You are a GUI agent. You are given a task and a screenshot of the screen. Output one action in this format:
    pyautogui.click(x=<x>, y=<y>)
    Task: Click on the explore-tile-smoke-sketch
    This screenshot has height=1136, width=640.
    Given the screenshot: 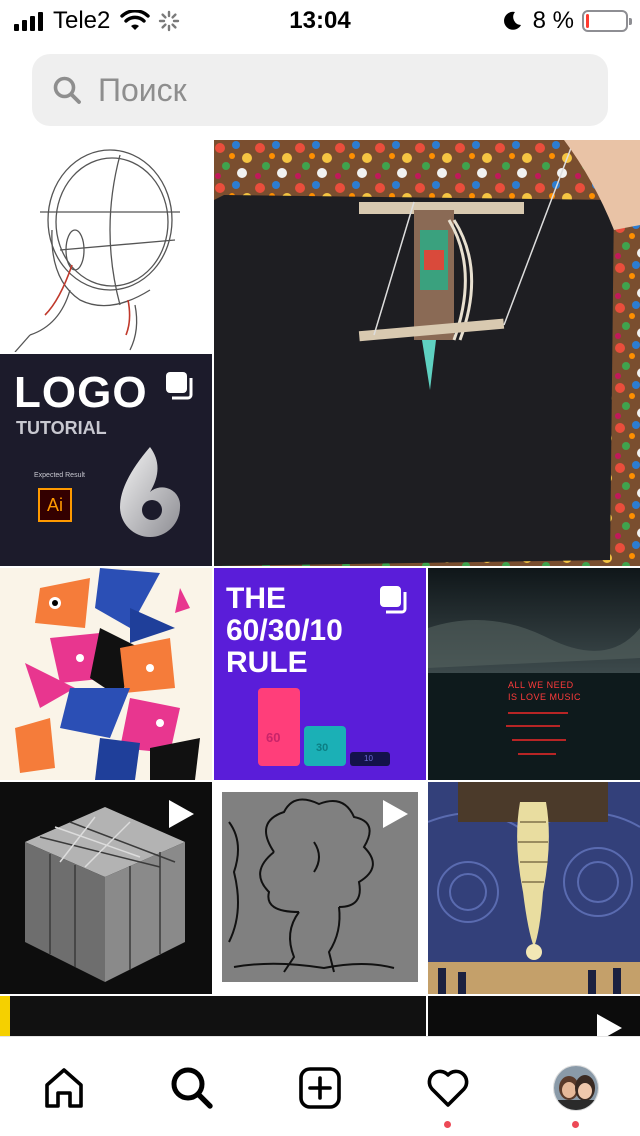 What is the action you would take?
    pyautogui.click(x=320, y=888)
    